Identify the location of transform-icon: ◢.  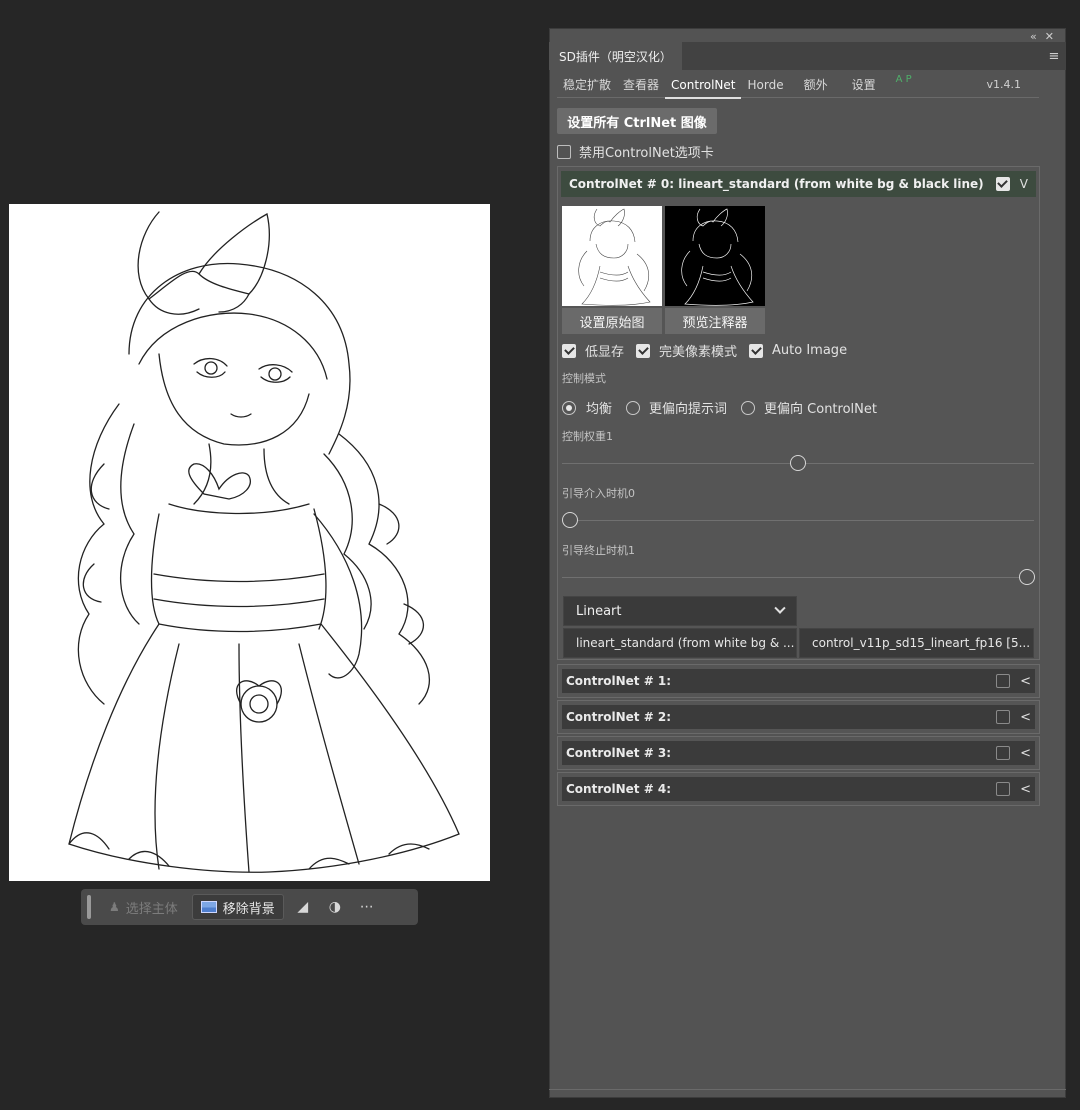
(303, 907).